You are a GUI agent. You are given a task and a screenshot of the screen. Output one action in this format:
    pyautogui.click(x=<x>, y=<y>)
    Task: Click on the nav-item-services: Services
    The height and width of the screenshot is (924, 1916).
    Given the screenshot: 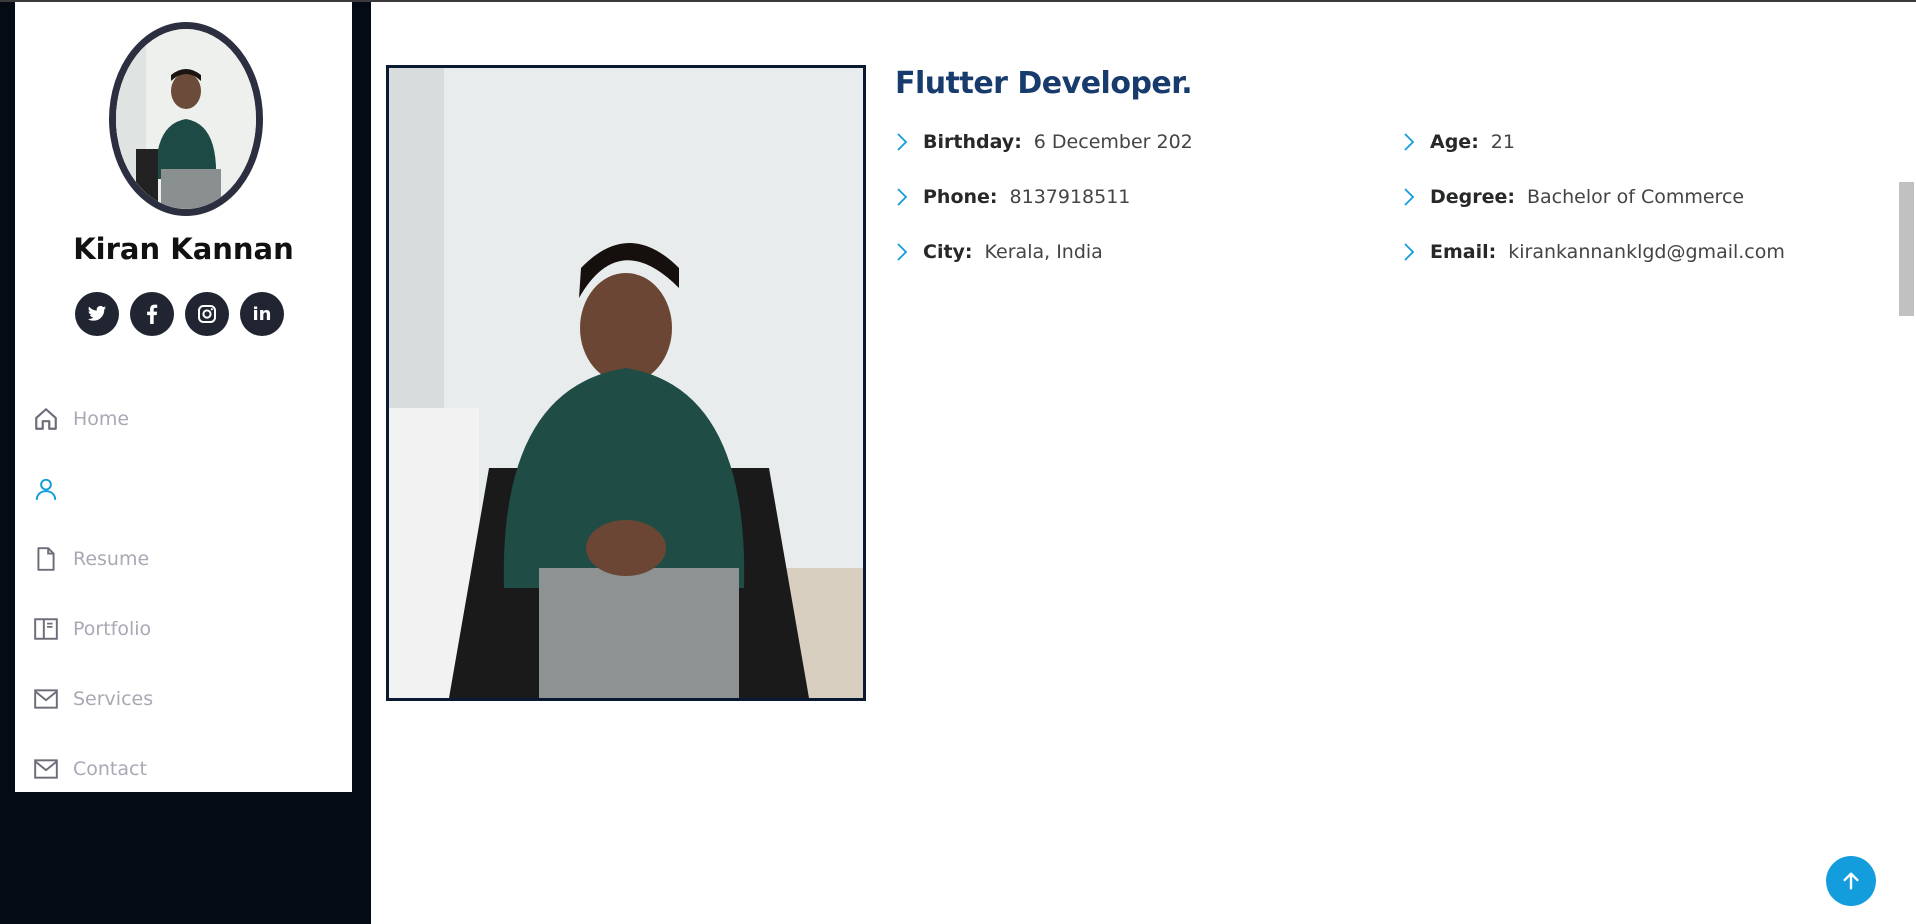 What is the action you would take?
    pyautogui.click(x=183, y=699)
    